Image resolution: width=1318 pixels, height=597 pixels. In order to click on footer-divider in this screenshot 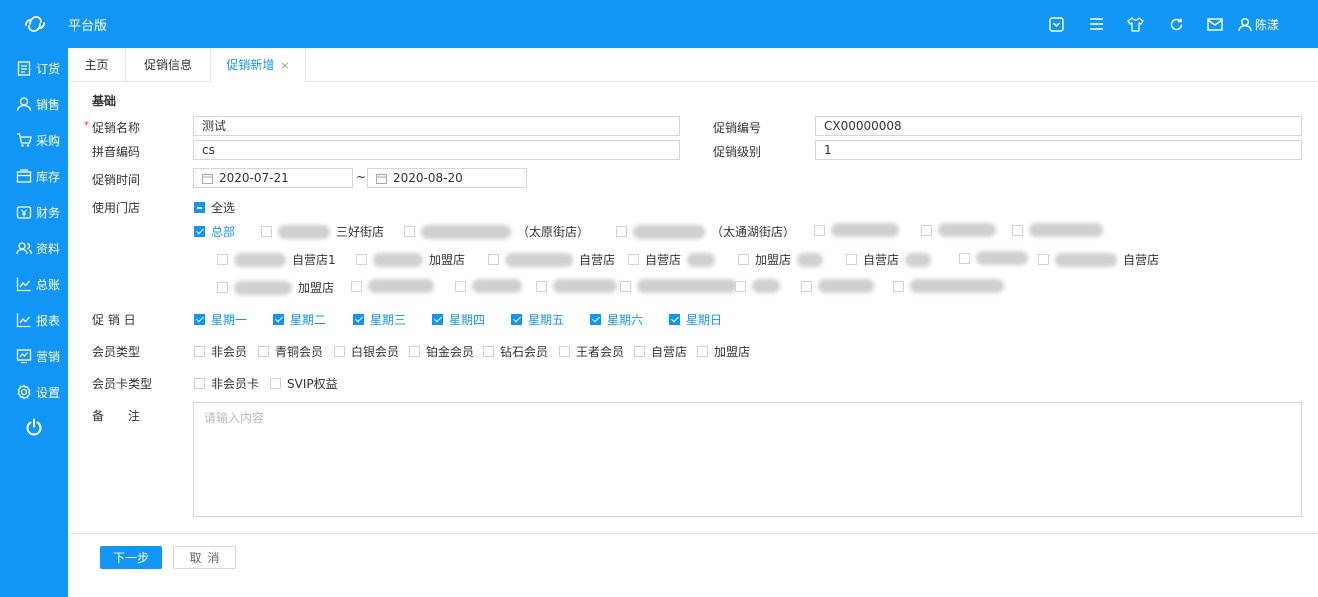, I will do `click(693, 533)`.